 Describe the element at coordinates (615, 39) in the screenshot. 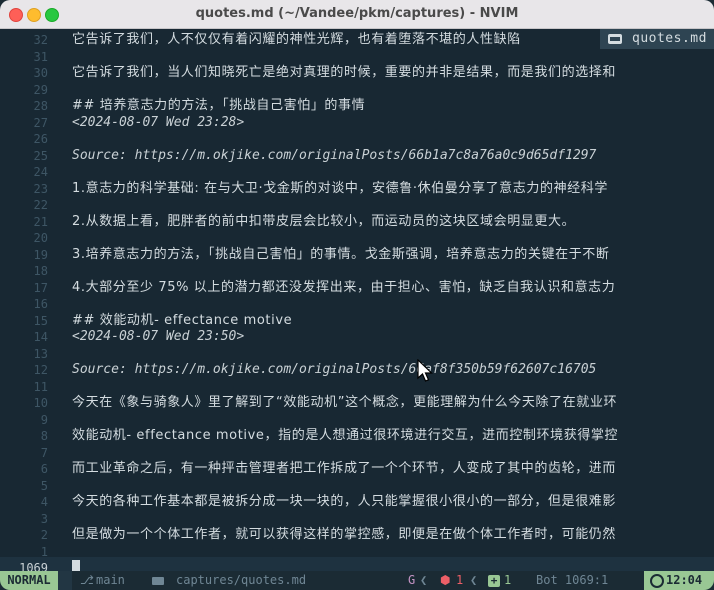

I see `markdown-icon` at that location.